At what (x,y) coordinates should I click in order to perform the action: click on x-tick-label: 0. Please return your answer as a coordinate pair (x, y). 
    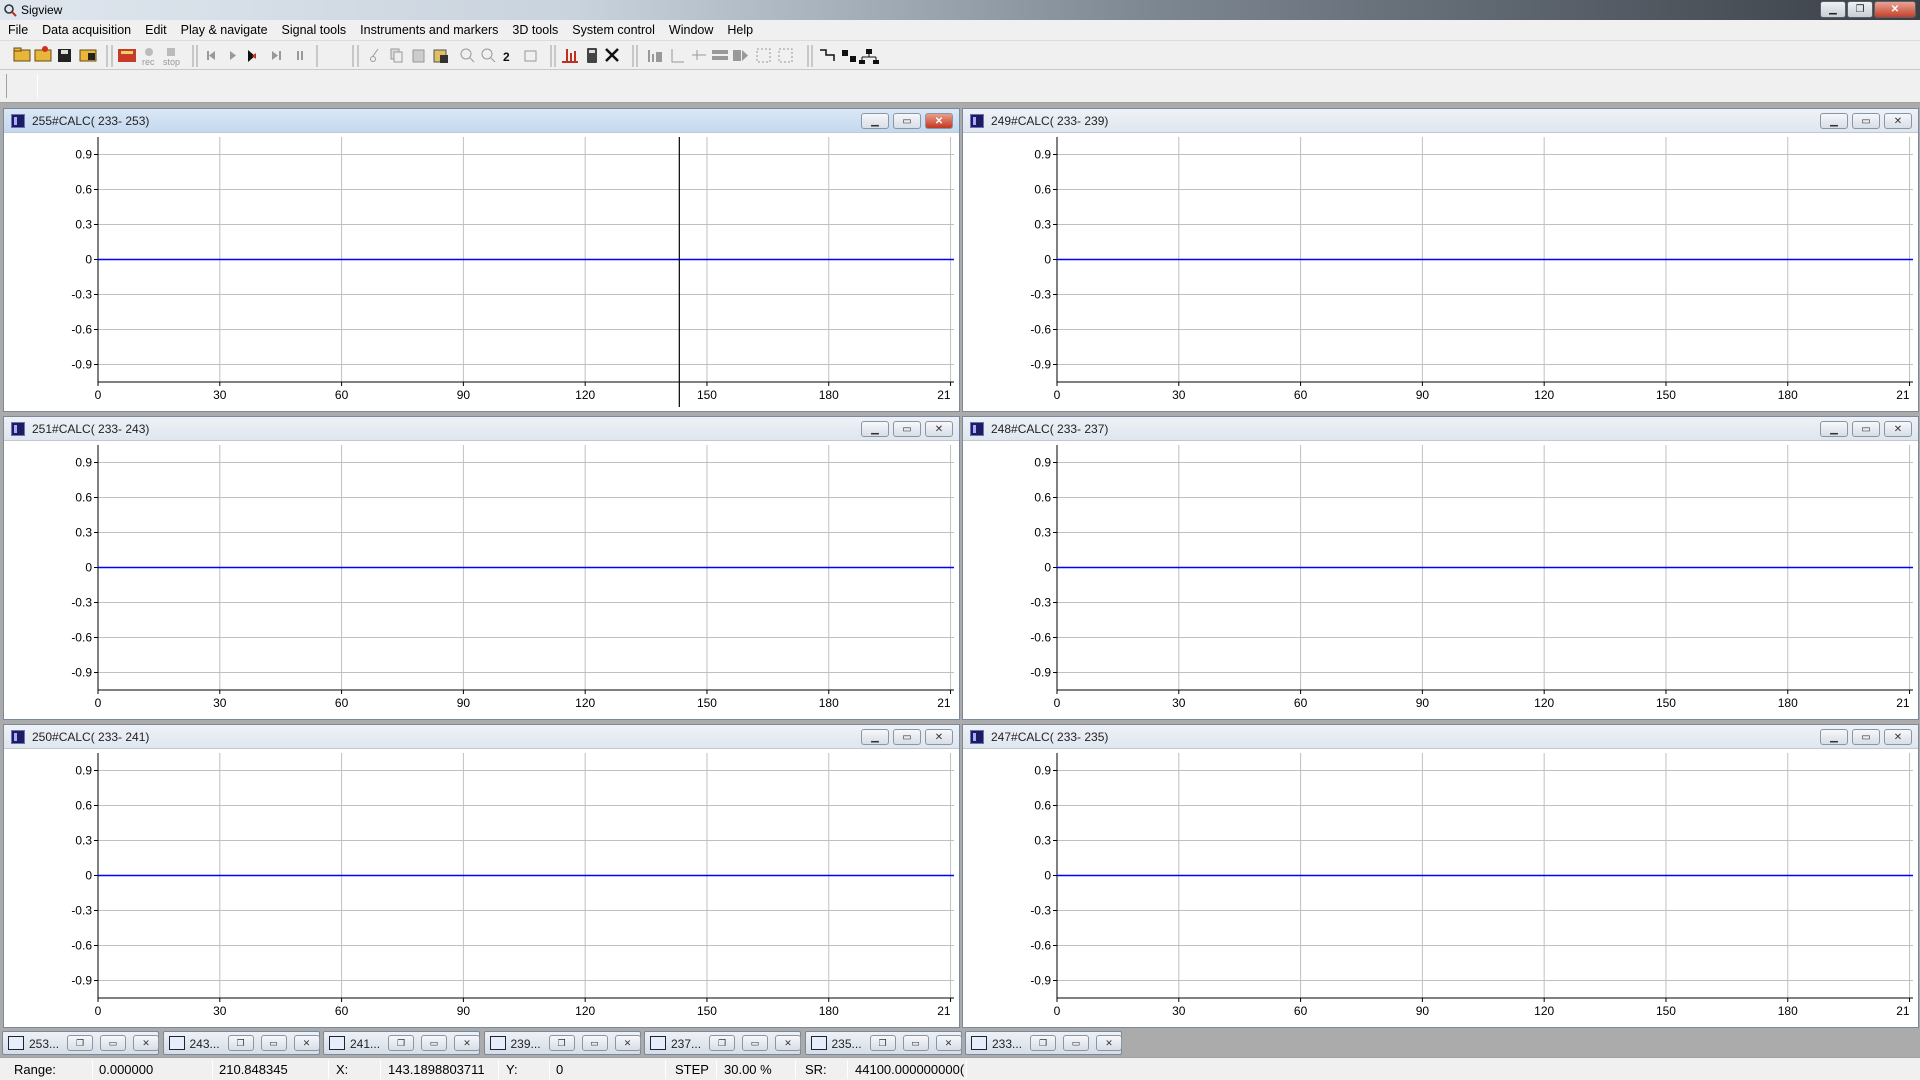
    Looking at the image, I should click on (98, 703).